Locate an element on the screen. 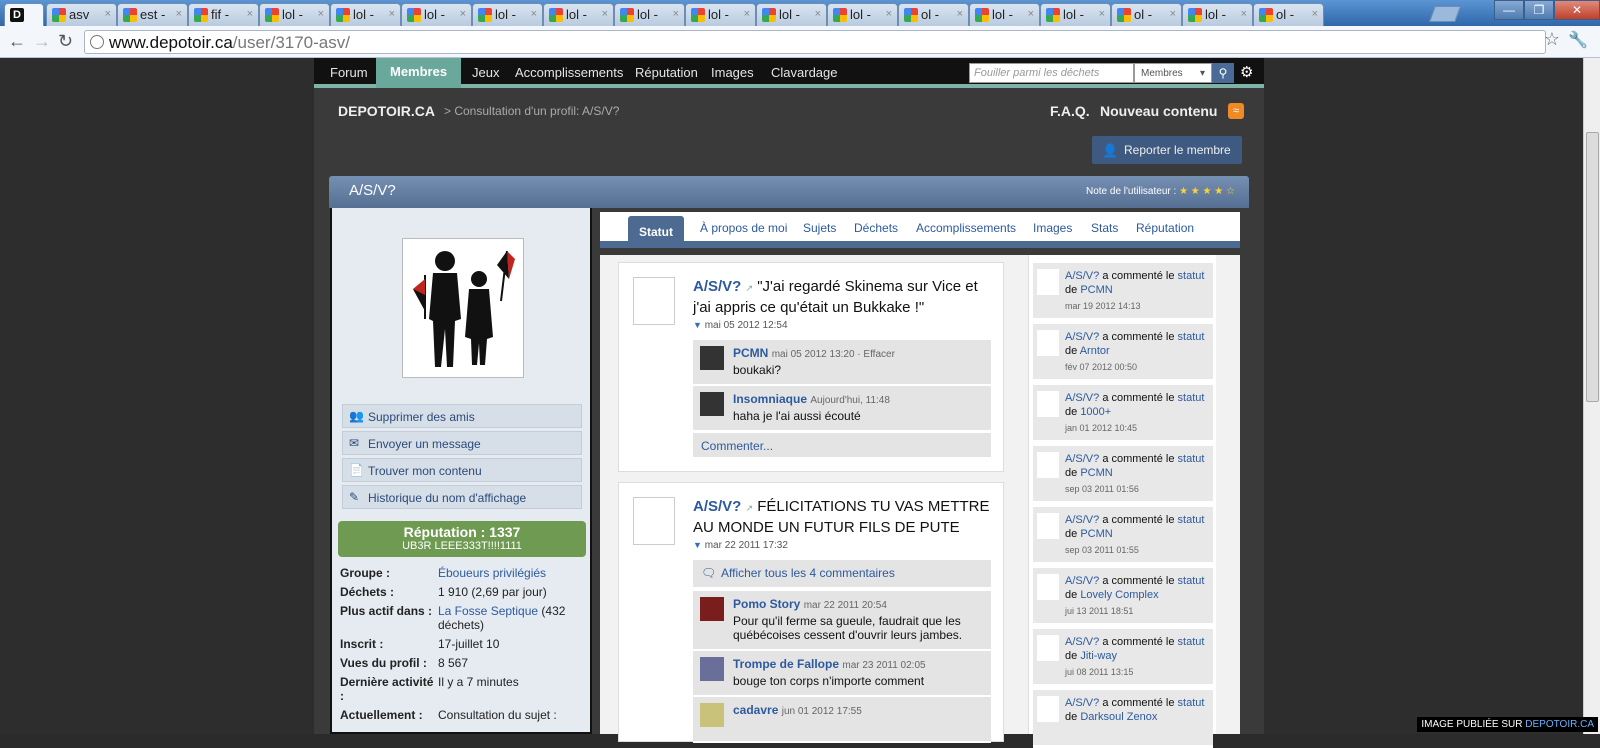  tab-accomplissements: Accomplissements is located at coordinates (966, 228).